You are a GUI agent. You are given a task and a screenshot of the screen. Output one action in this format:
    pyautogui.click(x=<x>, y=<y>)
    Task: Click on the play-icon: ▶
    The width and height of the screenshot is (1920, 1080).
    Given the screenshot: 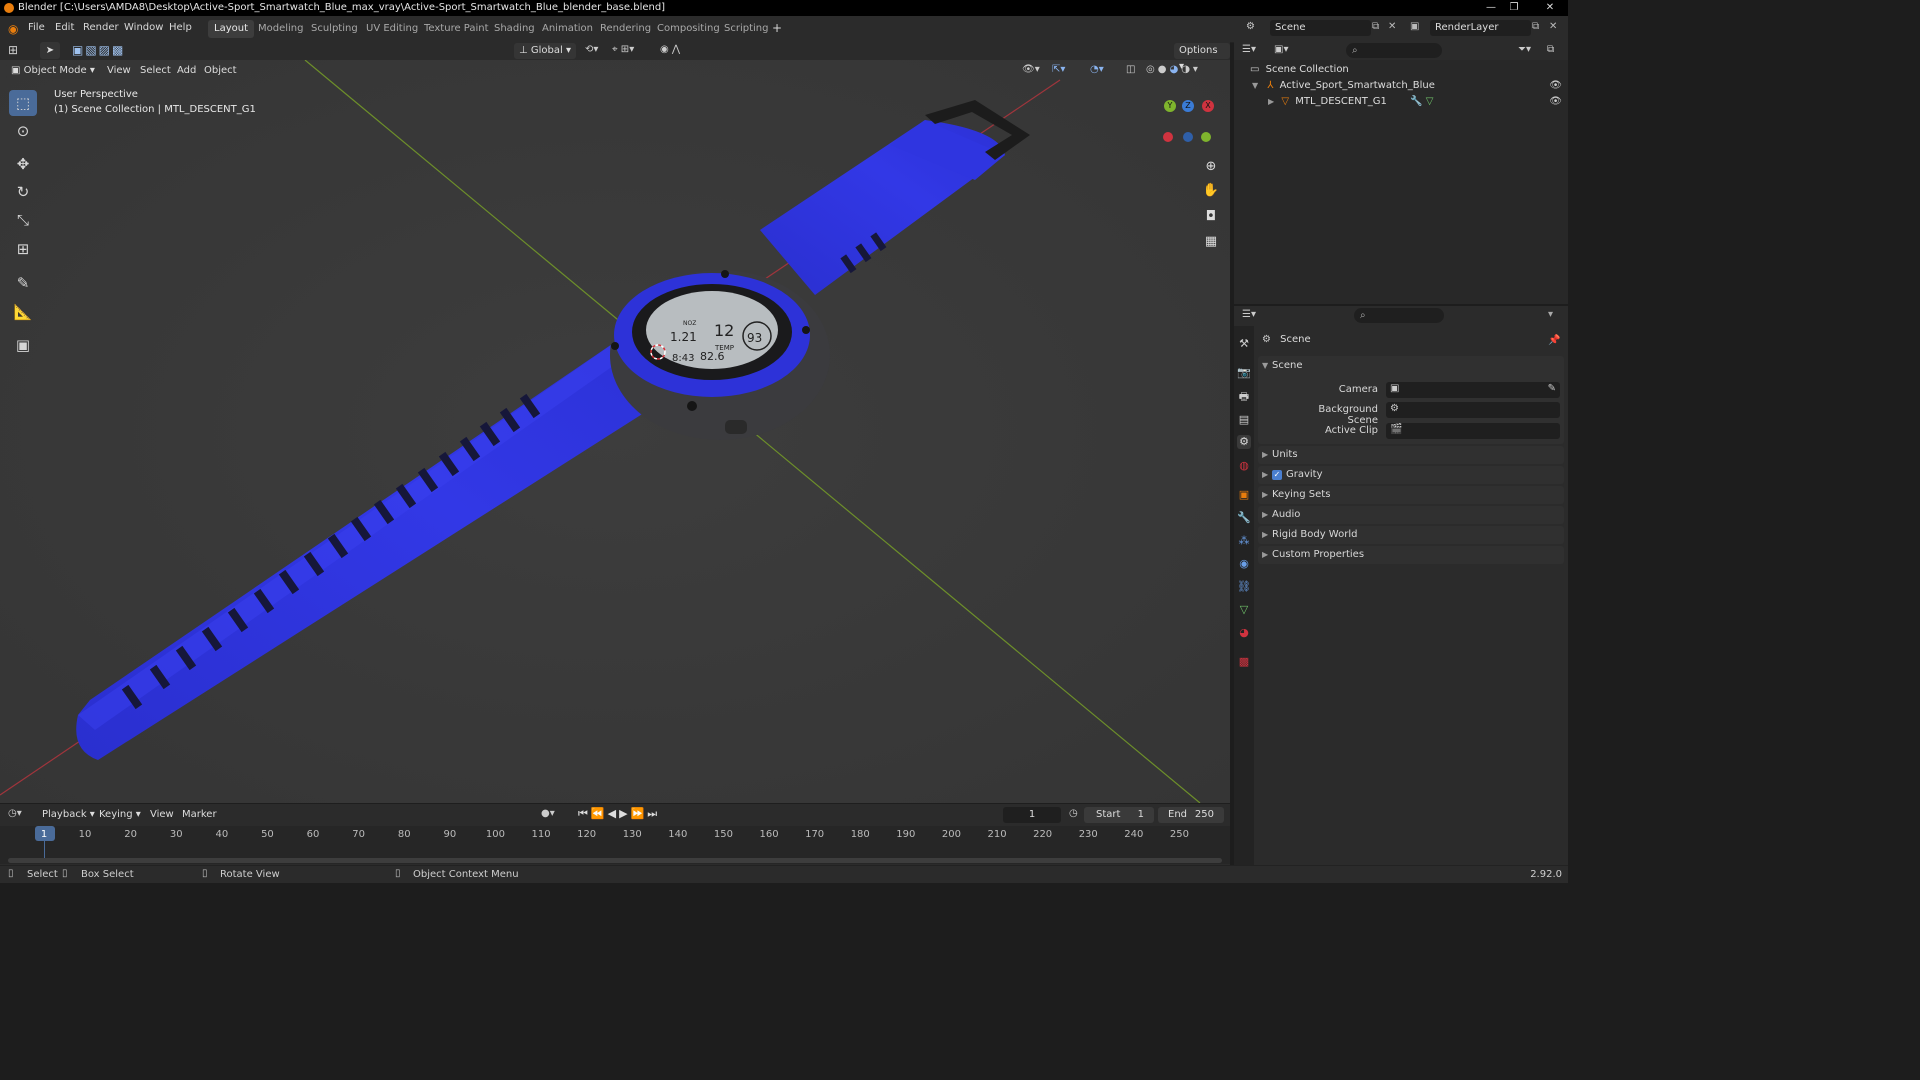 What is the action you would take?
    pyautogui.click(x=624, y=813)
    